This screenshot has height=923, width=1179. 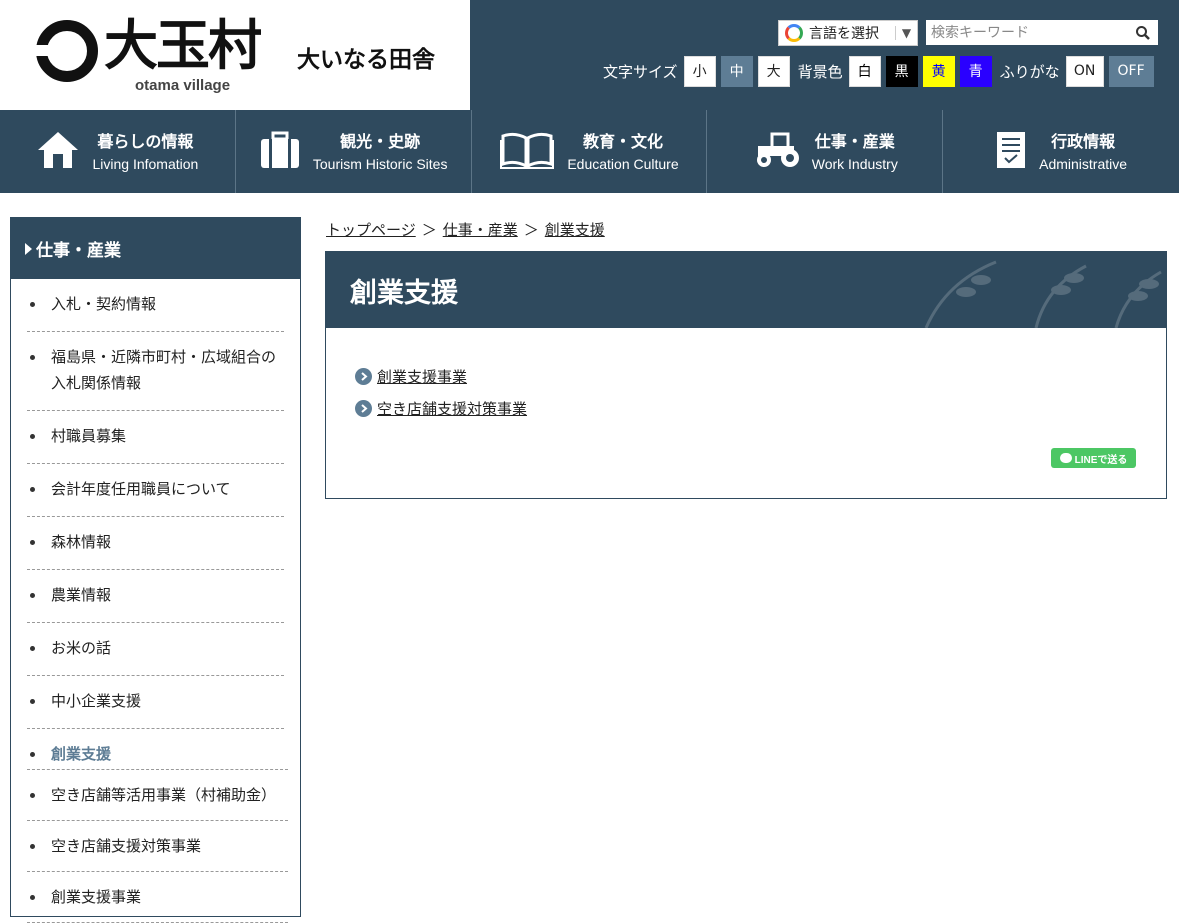 I want to click on site-logo: 大玉村 otama village 大いなる田舎, so click(x=235, y=55).